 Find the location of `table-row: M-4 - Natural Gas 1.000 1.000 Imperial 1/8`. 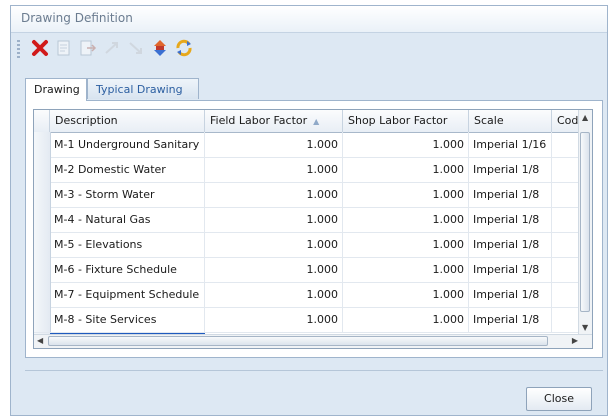

table-row: M-4 - Natural Gas 1.000 1.000 Imperial 1/8 is located at coordinates (307, 220).